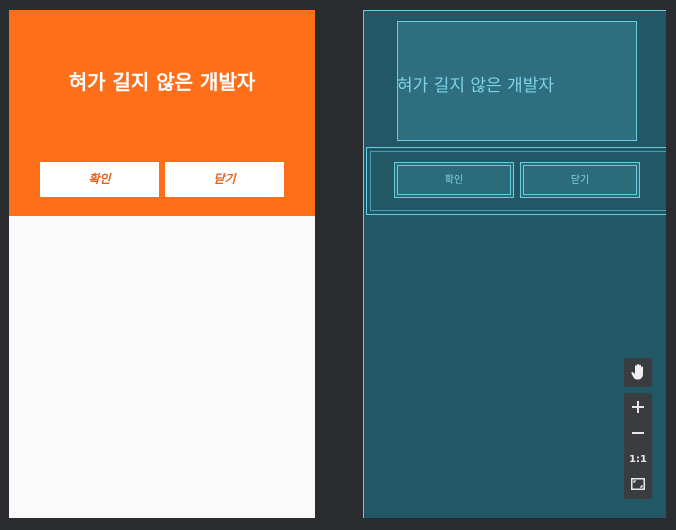 Image resolution: width=676 pixels, height=530 pixels. I want to click on confirm-button: 확인, so click(99, 179).